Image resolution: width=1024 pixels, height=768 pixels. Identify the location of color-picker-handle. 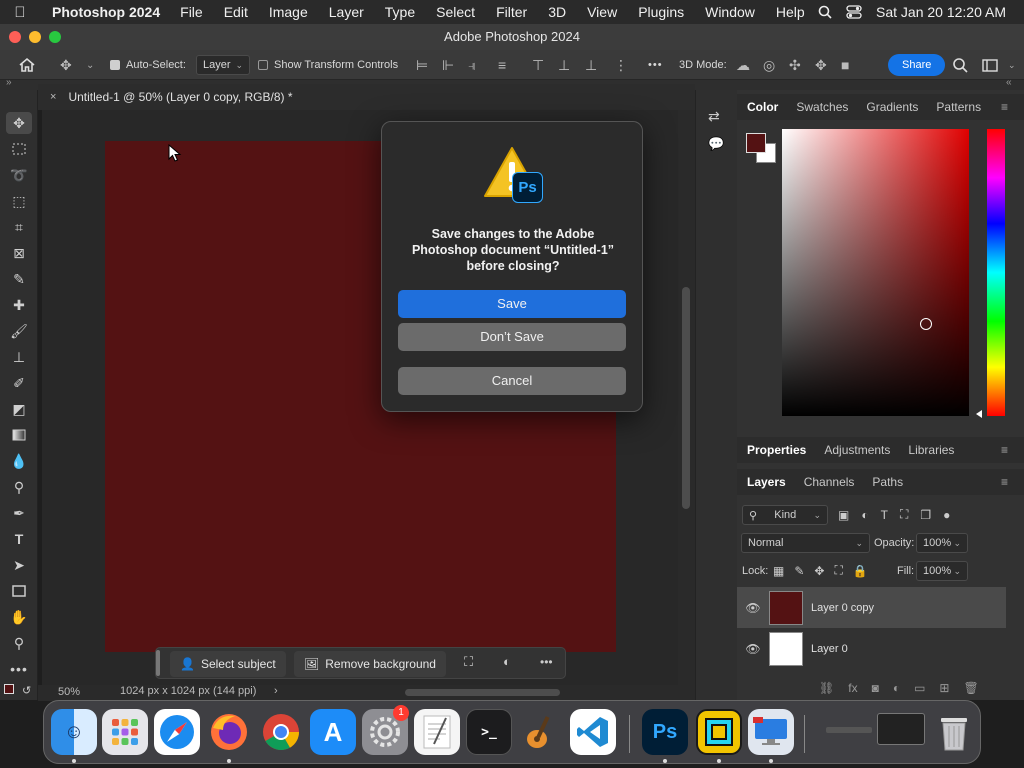
(926, 324).